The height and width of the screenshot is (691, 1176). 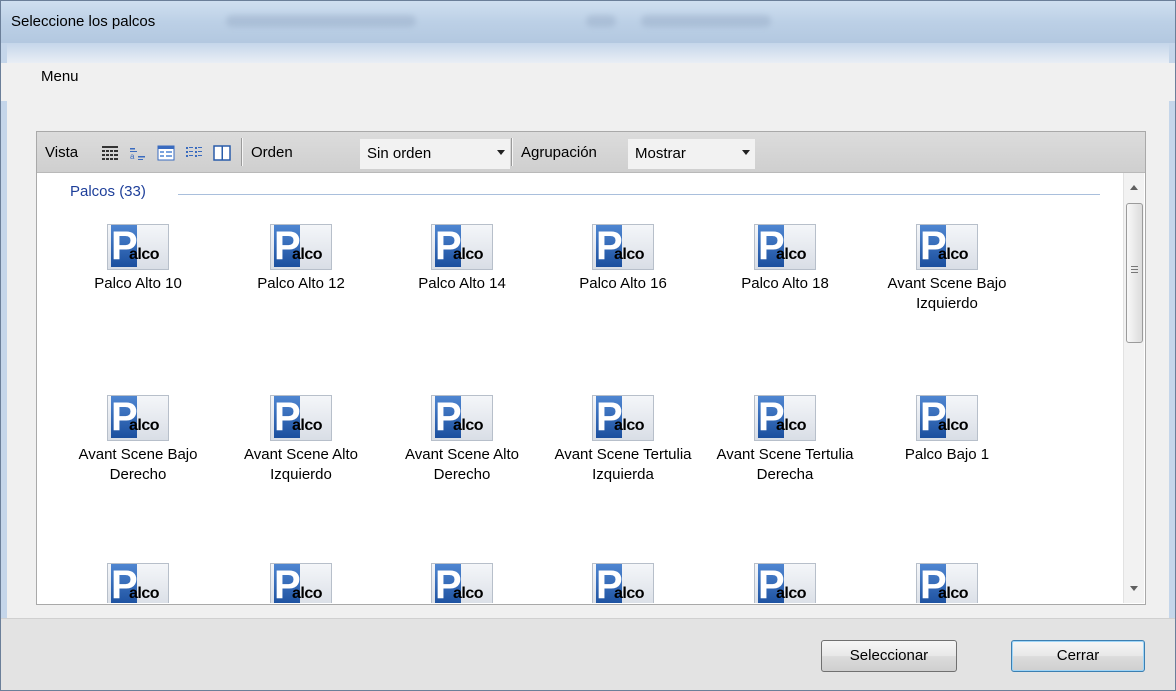 I want to click on palco-item-label: Avant Scene Tertulia Derecha, so click(x=785, y=464).